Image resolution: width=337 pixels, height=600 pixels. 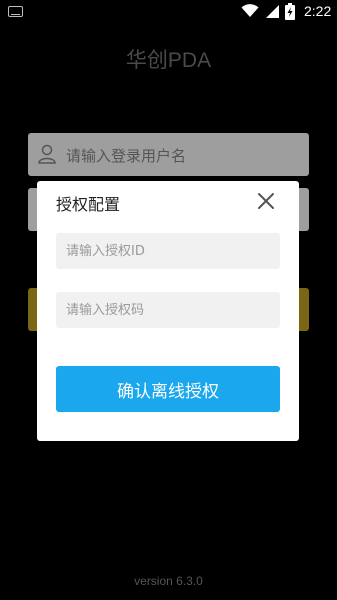 What do you see at coordinates (47, 154) in the screenshot?
I see `user-icon` at bounding box center [47, 154].